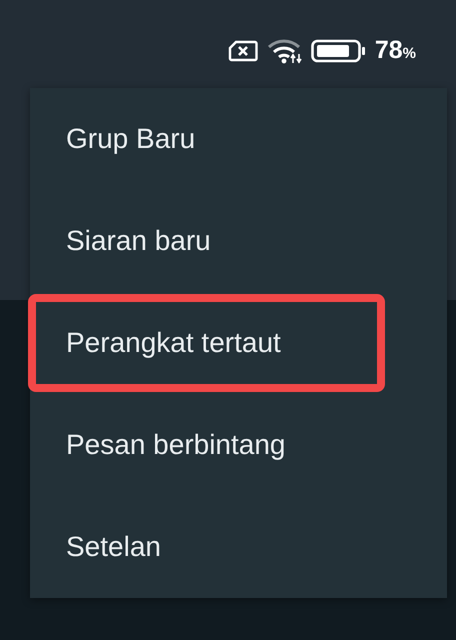 Image resolution: width=456 pixels, height=640 pixels. What do you see at coordinates (138, 241) in the screenshot?
I see `menu-item: Siaran baru` at bounding box center [138, 241].